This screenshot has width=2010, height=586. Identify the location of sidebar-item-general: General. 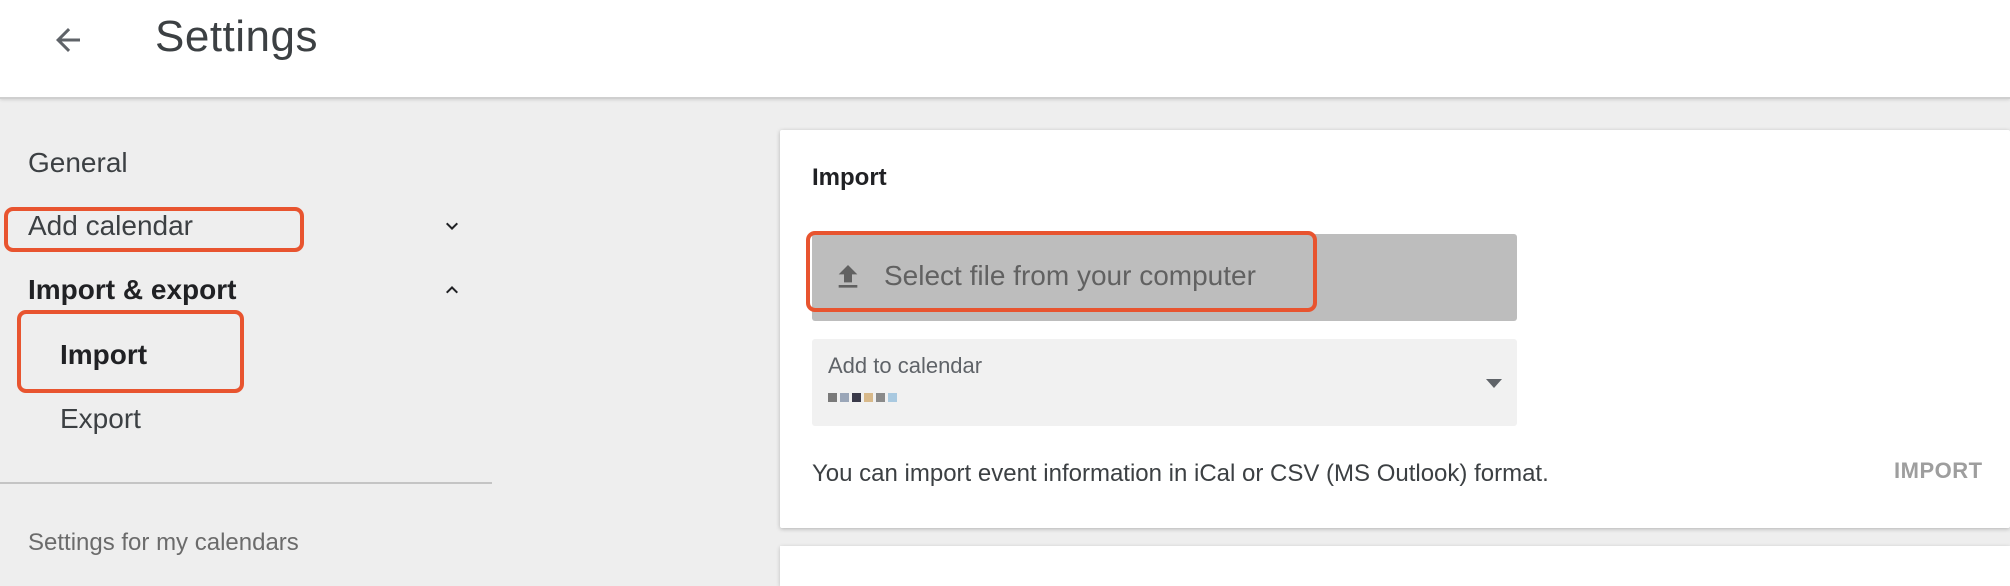
(78, 163).